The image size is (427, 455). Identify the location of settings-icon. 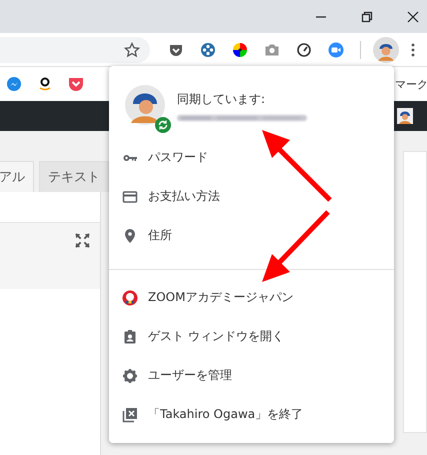
(130, 376).